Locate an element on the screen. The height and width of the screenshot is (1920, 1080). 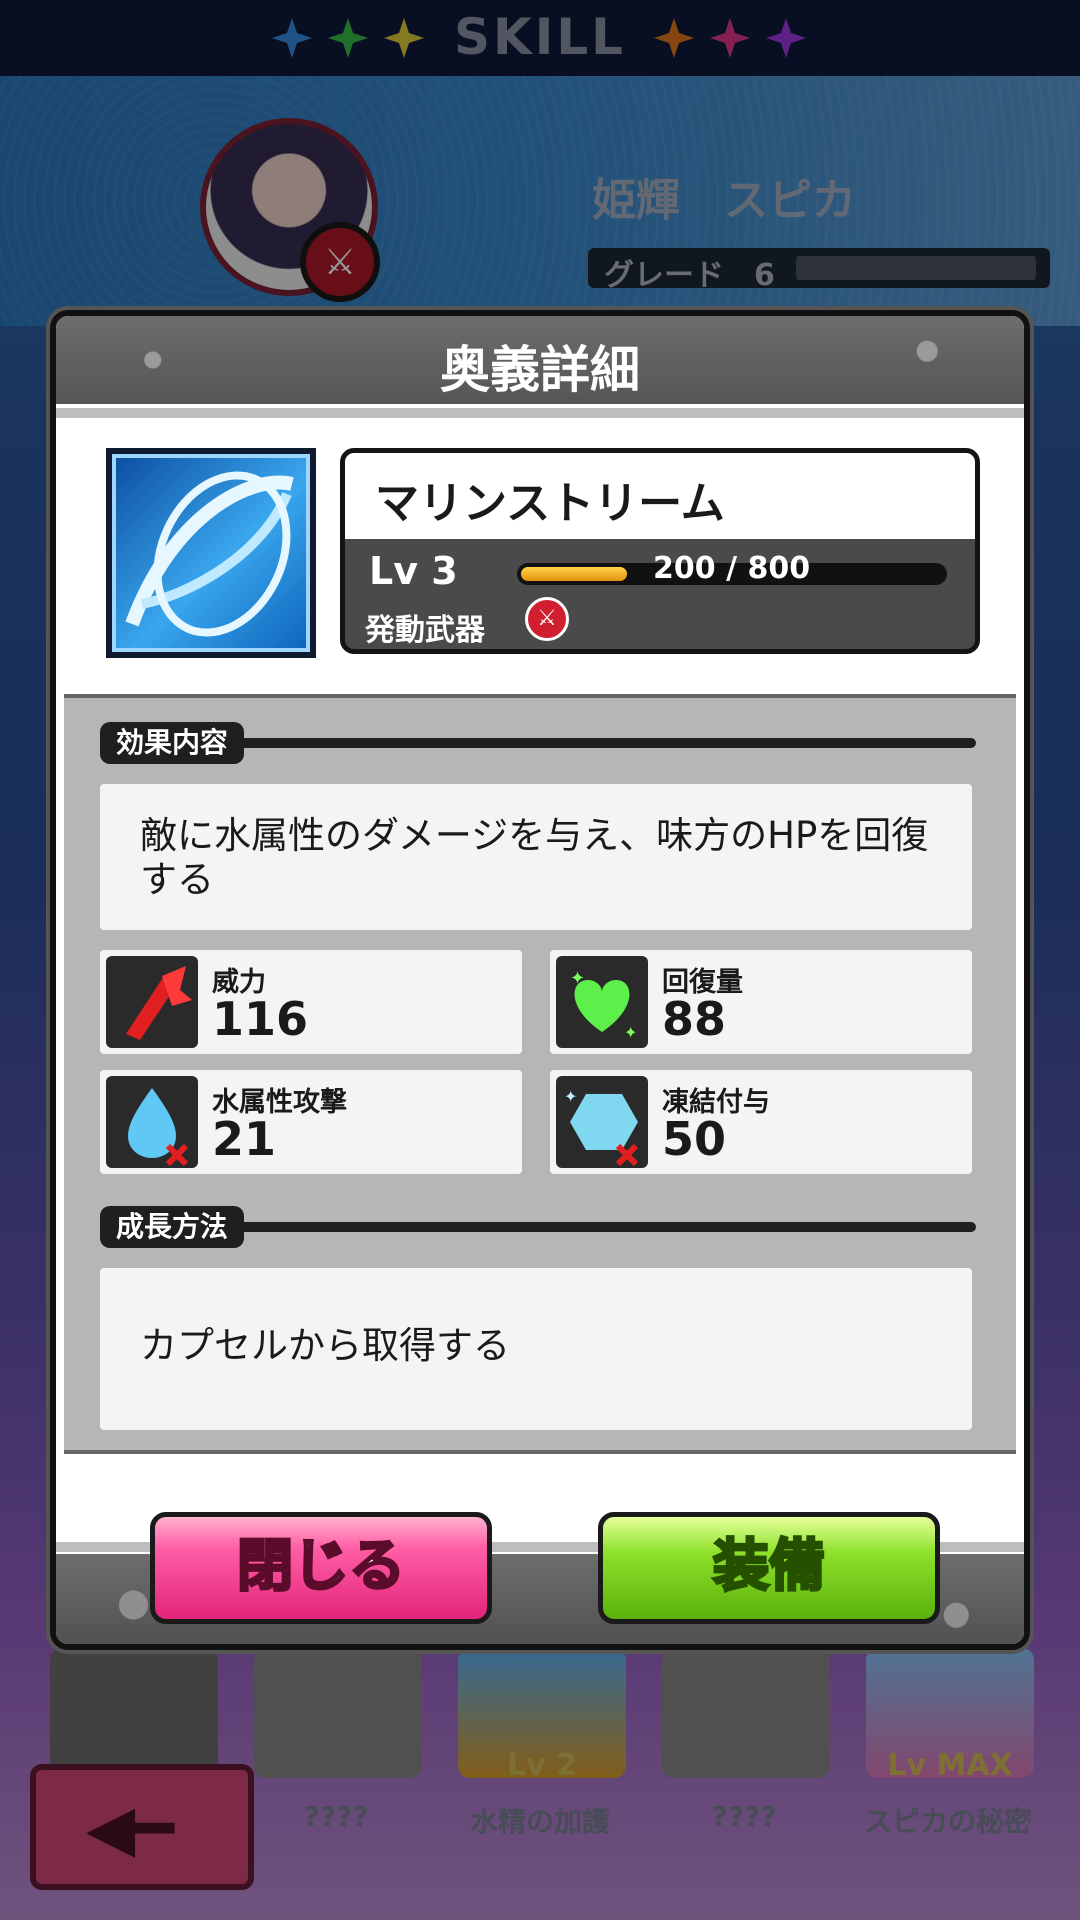
power-icon is located at coordinates (152, 1002).